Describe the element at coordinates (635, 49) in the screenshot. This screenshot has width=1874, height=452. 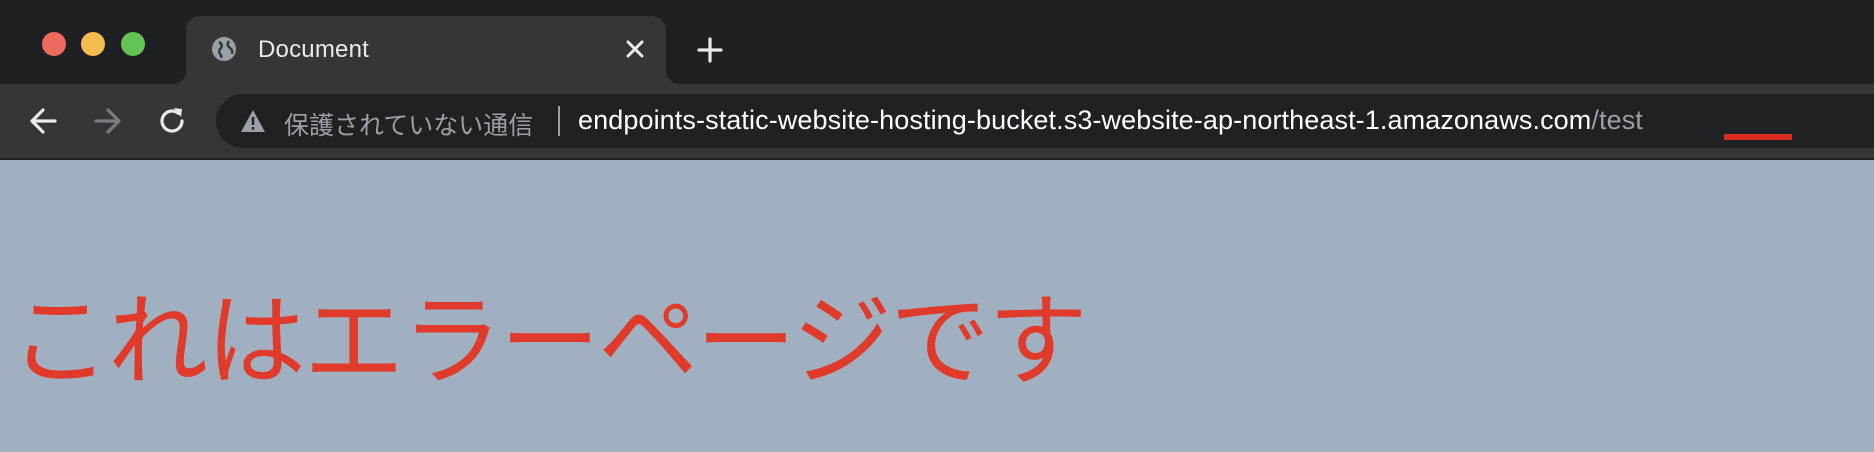
I see `close-tab-icon` at that location.